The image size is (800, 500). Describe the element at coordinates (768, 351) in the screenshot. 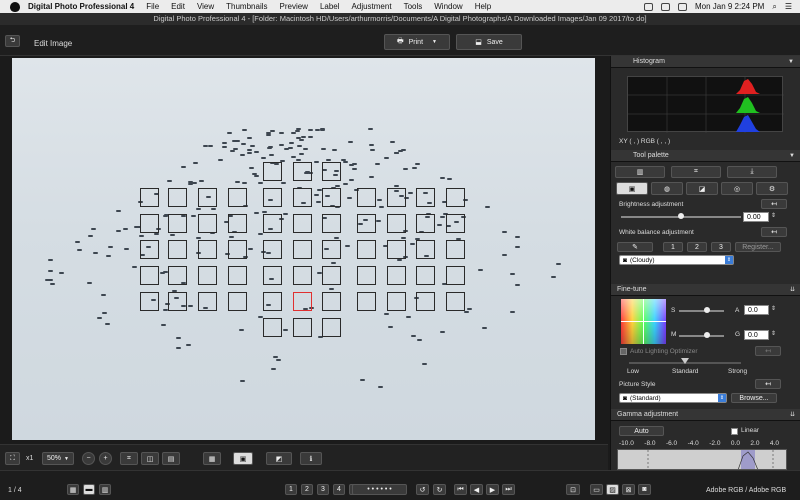

I see `alo-reset-button: ↤` at that location.